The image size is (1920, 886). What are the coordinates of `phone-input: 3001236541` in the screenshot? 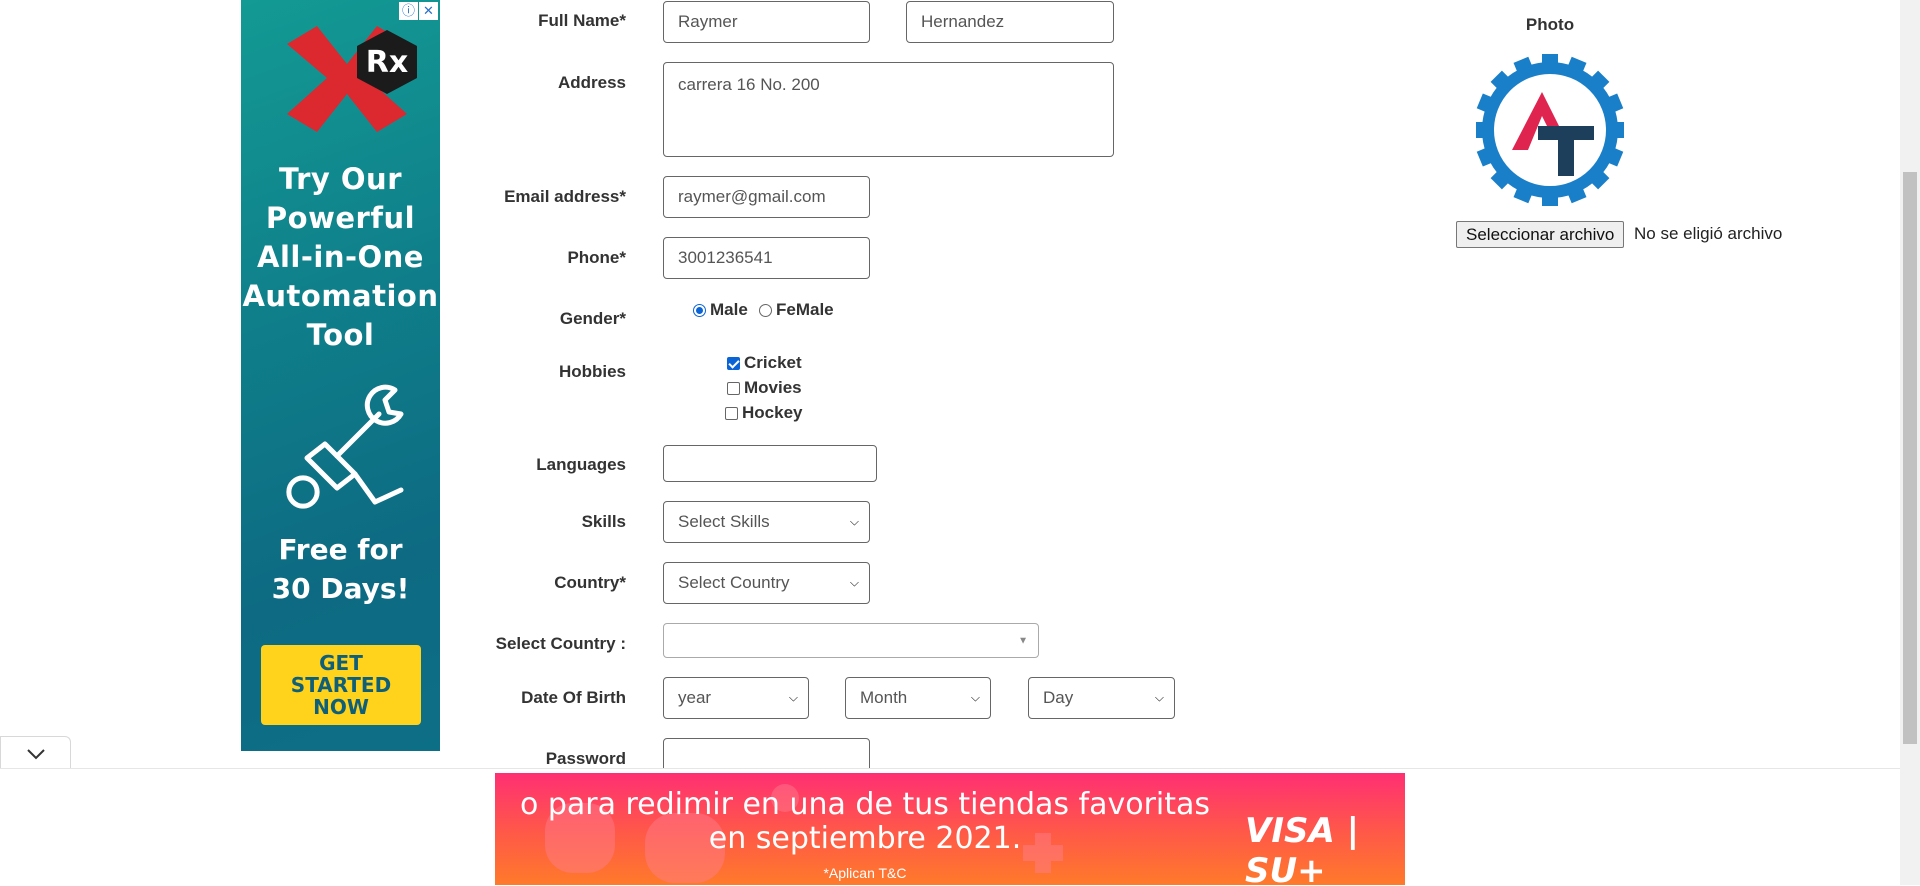 It's located at (766, 258).